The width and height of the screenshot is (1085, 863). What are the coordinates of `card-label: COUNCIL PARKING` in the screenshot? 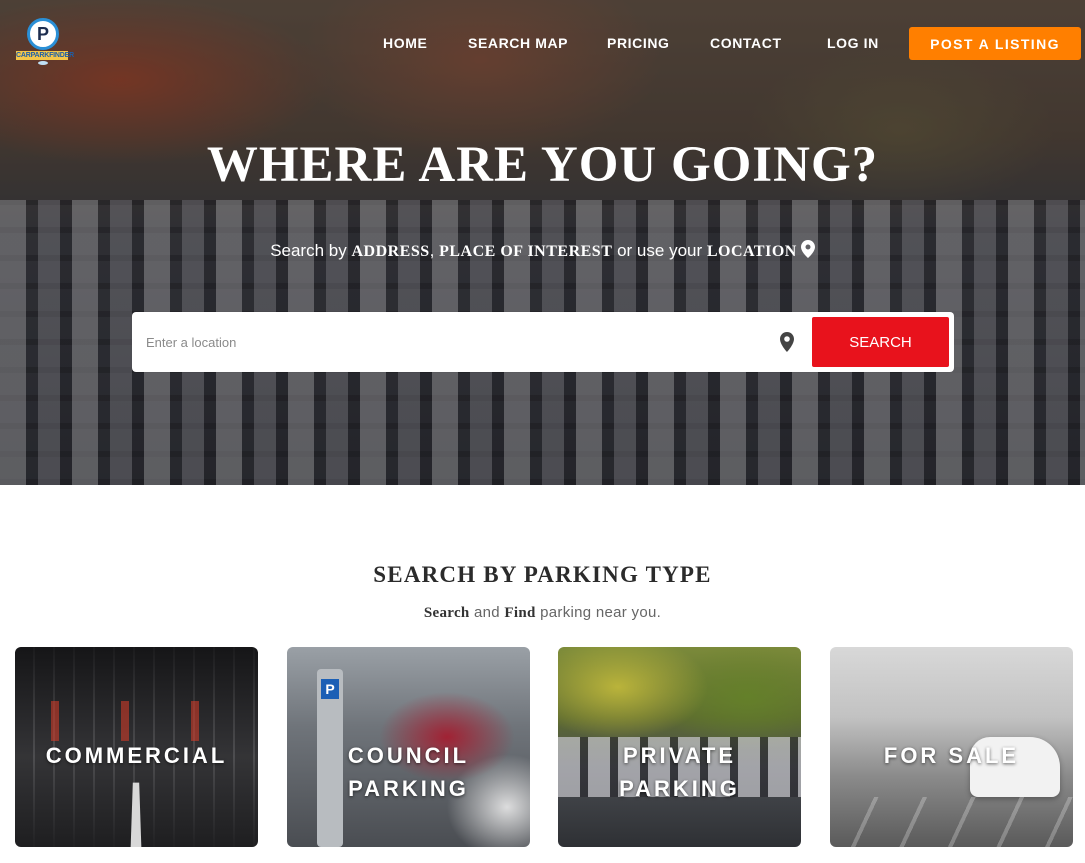 It's located at (408, 772).